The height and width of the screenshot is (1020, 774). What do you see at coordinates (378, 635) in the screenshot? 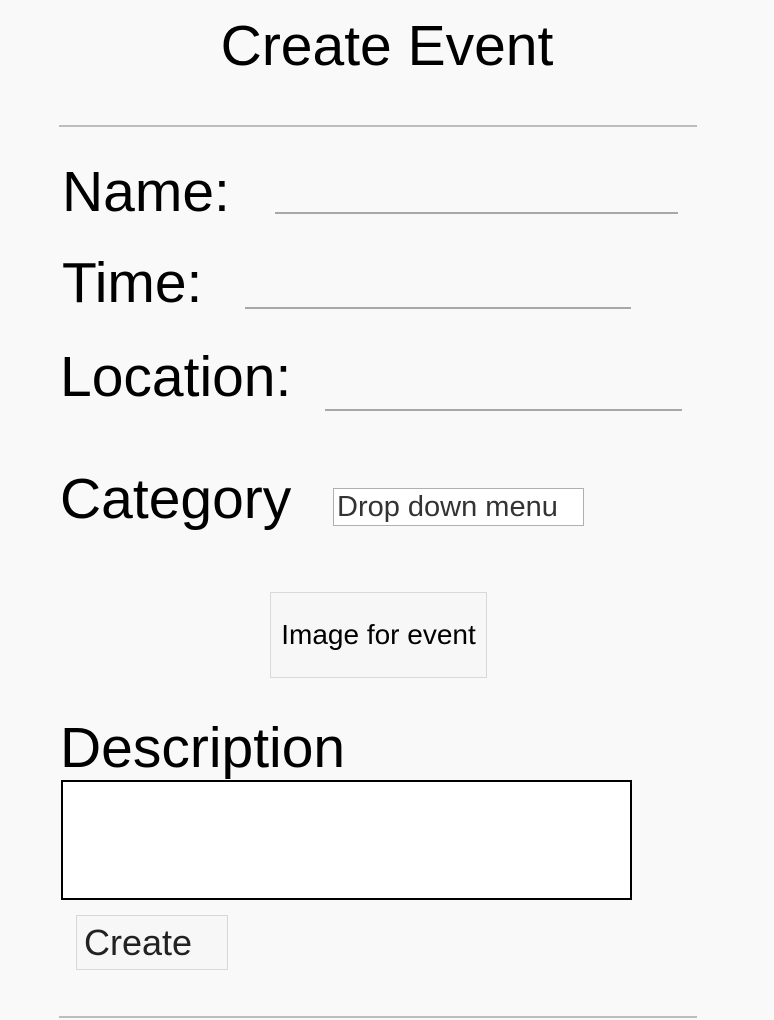
I see `event-image-button: Image for event` at bounding box center [378, 635].